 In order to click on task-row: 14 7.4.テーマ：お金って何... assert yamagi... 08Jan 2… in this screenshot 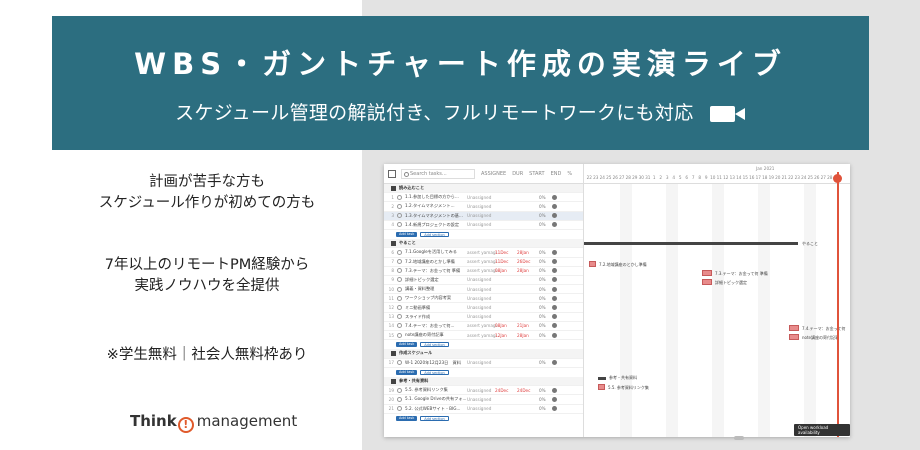, I will do `click(483, 326)`.